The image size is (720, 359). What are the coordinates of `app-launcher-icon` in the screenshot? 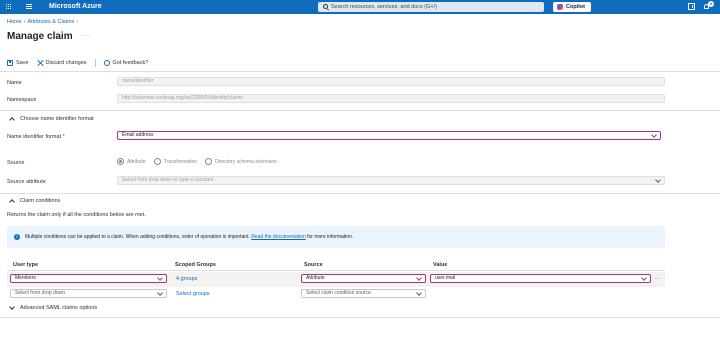 It's located at (9, 7).